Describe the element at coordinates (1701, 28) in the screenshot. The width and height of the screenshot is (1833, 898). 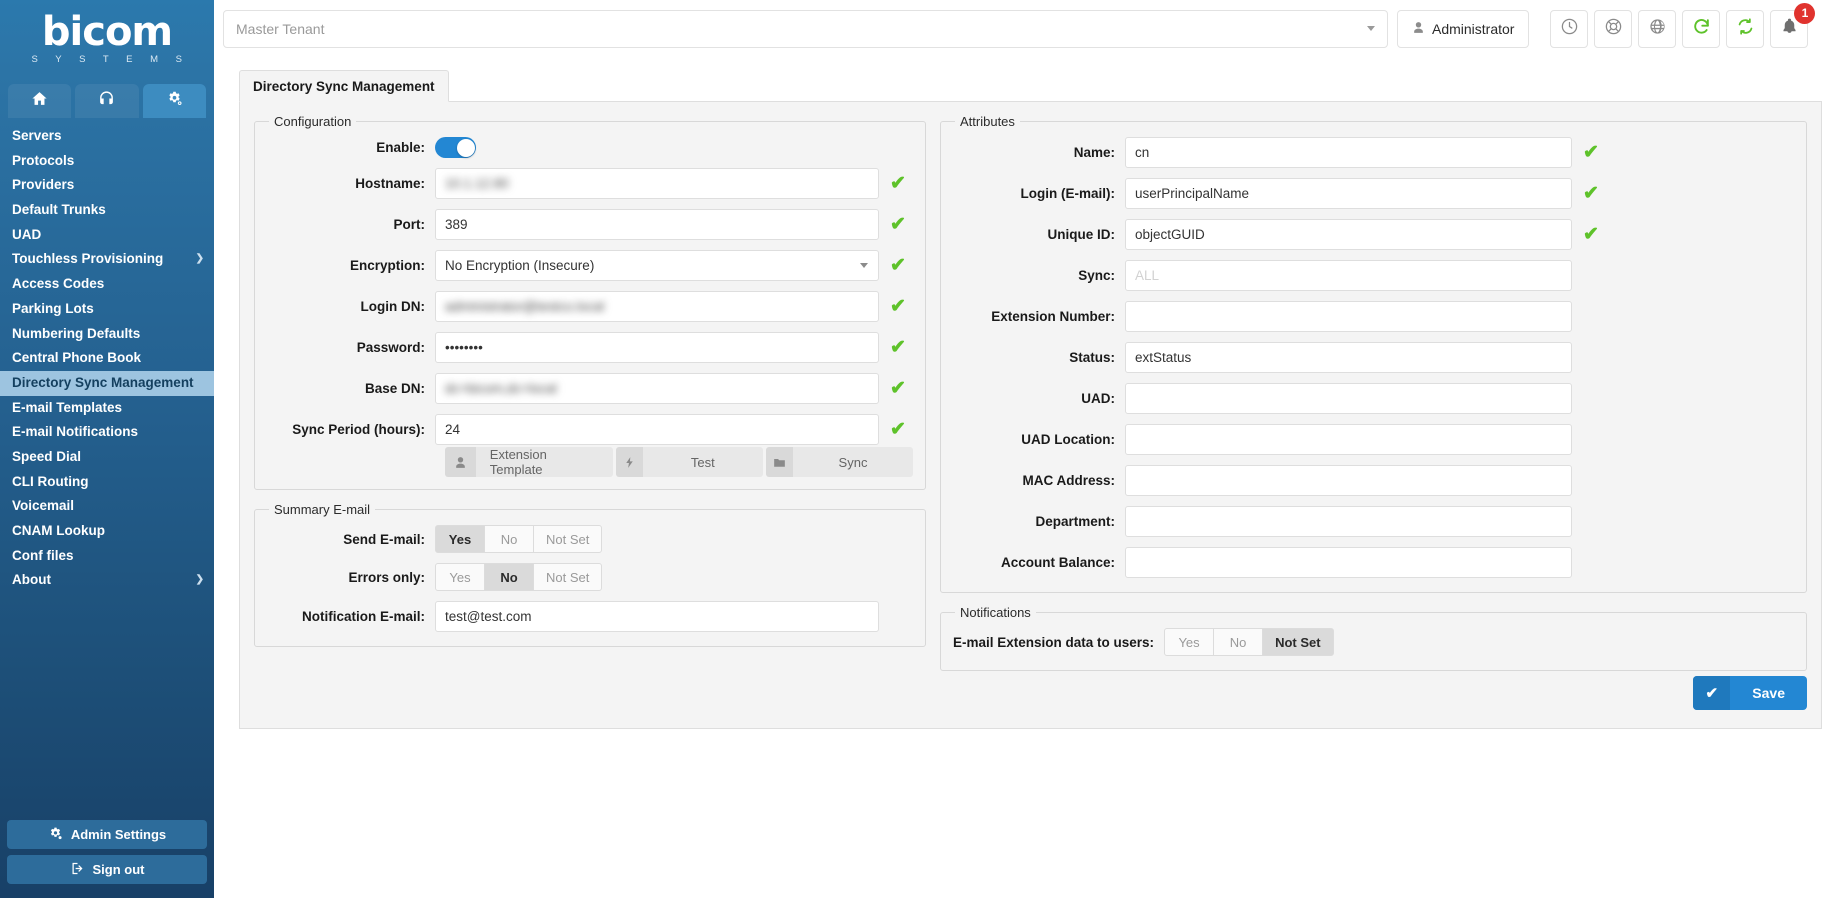
I see `reload-button` at that location.